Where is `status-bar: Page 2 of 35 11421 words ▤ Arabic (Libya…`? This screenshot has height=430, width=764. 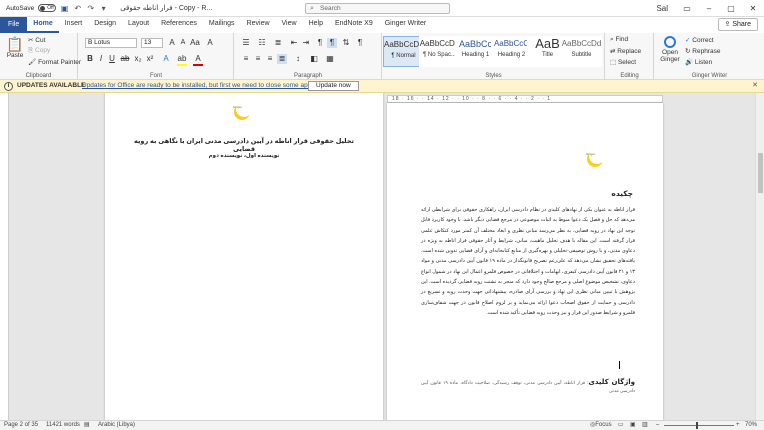
status-bar: Page 2 of 35 11421 words ▤ Arabic (Libya… is located at coordinates (382, 425).